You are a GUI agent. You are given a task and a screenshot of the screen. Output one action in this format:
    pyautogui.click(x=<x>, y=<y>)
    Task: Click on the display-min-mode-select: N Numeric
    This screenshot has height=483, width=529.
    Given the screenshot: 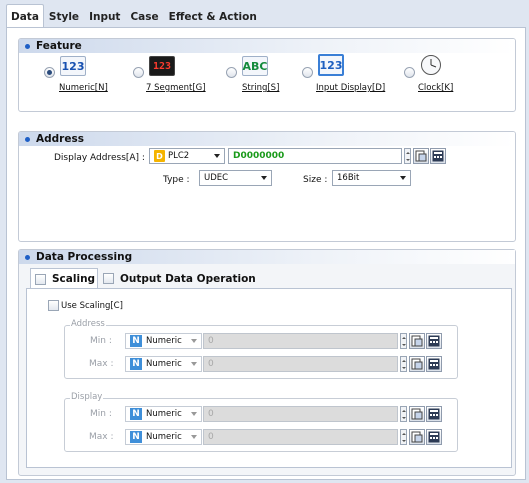 What is the action you would take?
    pyautogui.click(x=163, y=414)
    